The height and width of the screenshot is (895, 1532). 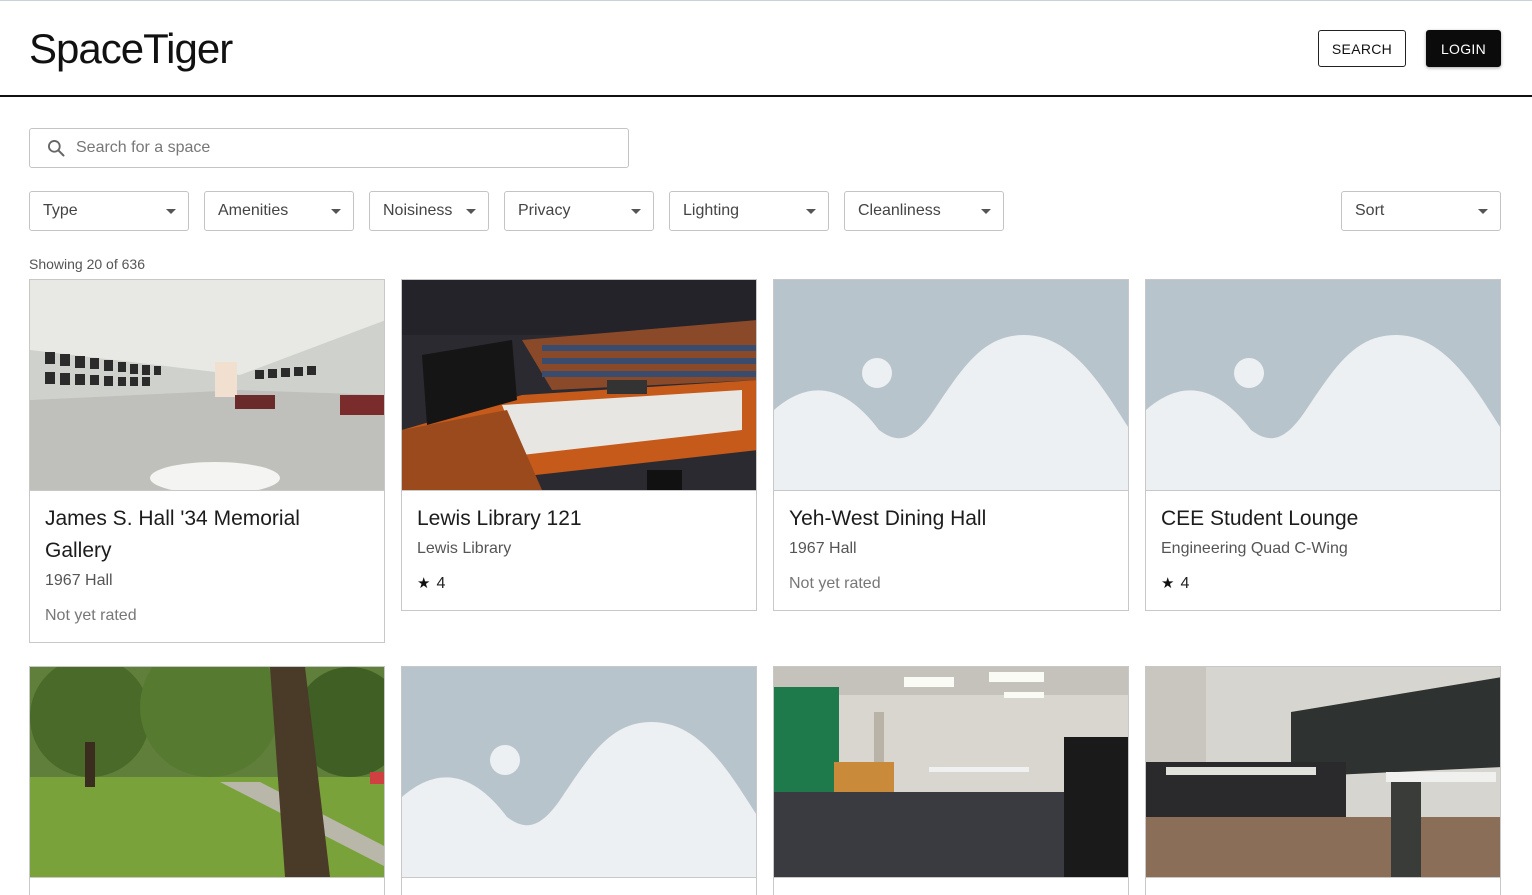 I want to click on space-title: Yeh-West Dining Hall, so click(x=888, y=518).